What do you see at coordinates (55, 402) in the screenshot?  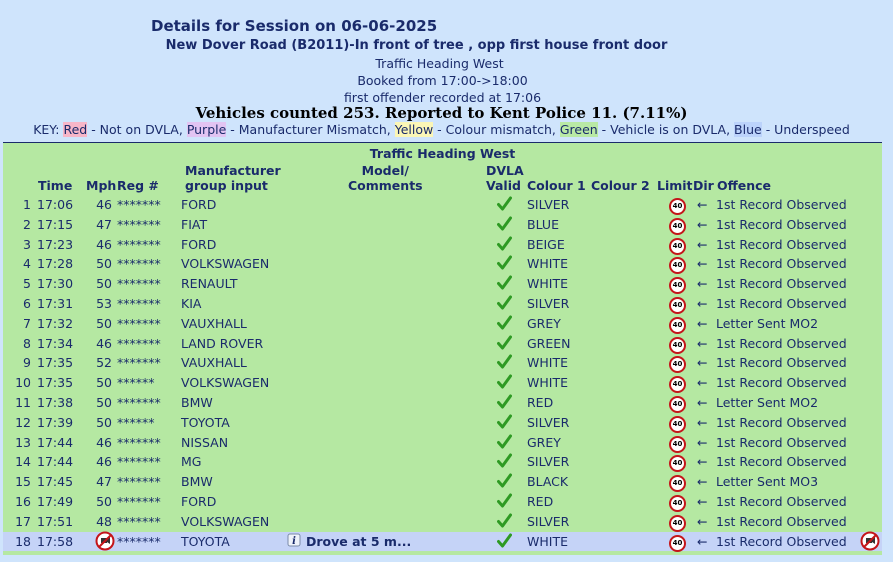 I see `row-time: 17:38` at bounding box center [55, 402].